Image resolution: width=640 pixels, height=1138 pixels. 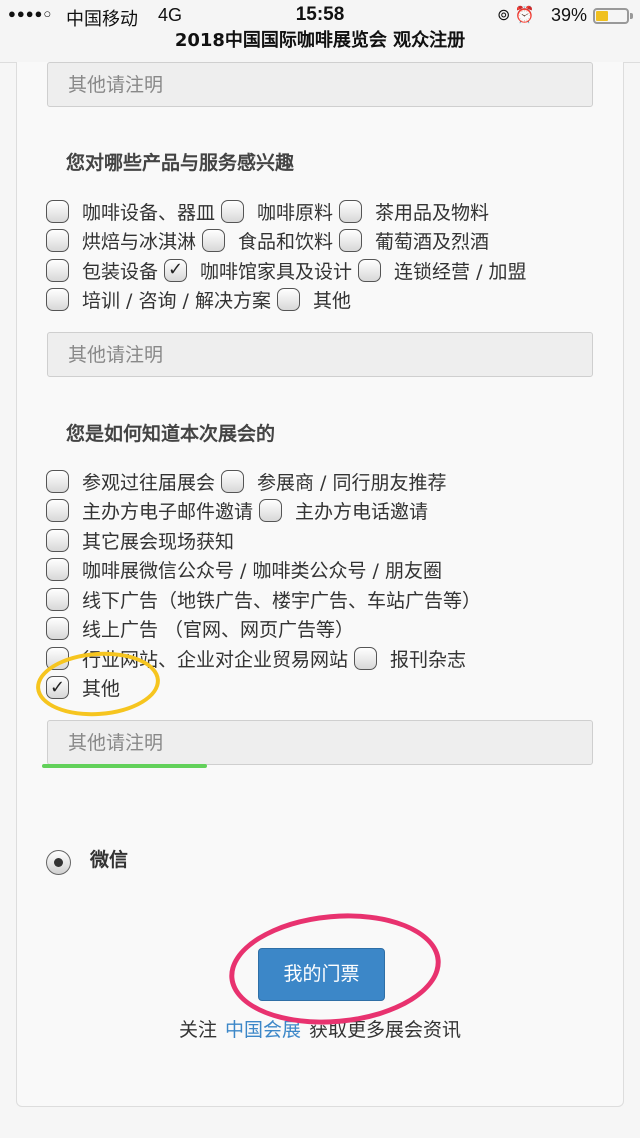 I want to click on source-row: 其它展会现场获知, so click(x=143, y=540).